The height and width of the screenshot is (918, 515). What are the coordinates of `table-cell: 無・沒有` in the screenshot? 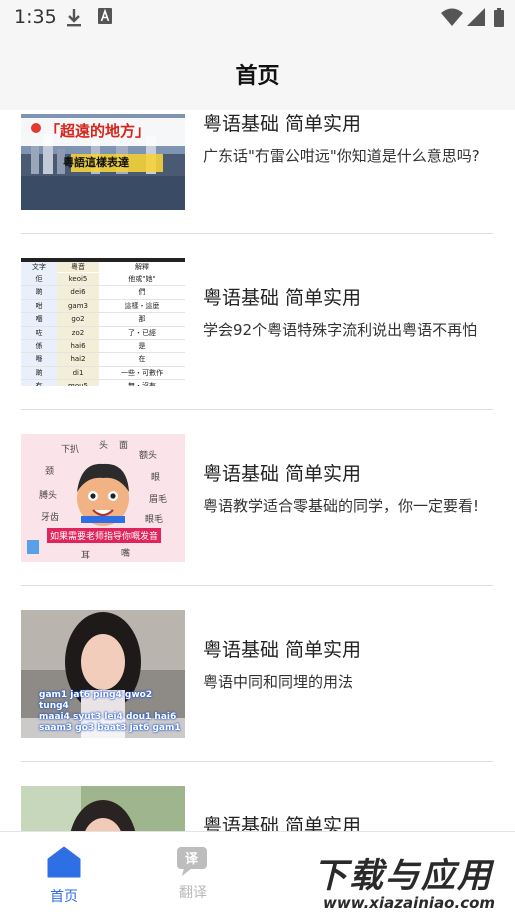 It's located at (142, 383).